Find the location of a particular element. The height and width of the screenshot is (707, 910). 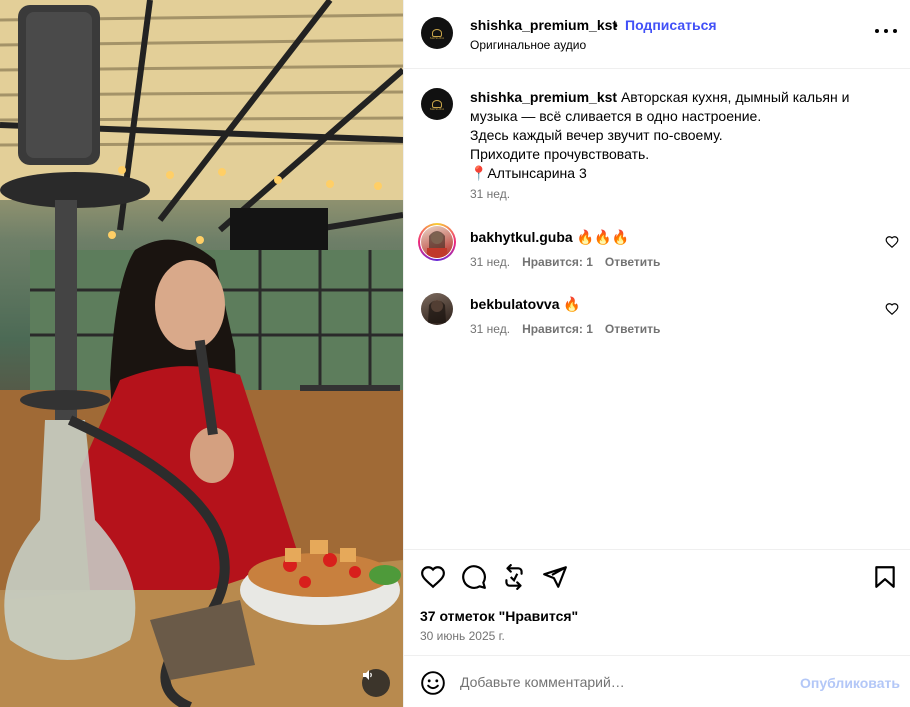

comment-text: 🔥 is located at coordinates (572, 304).